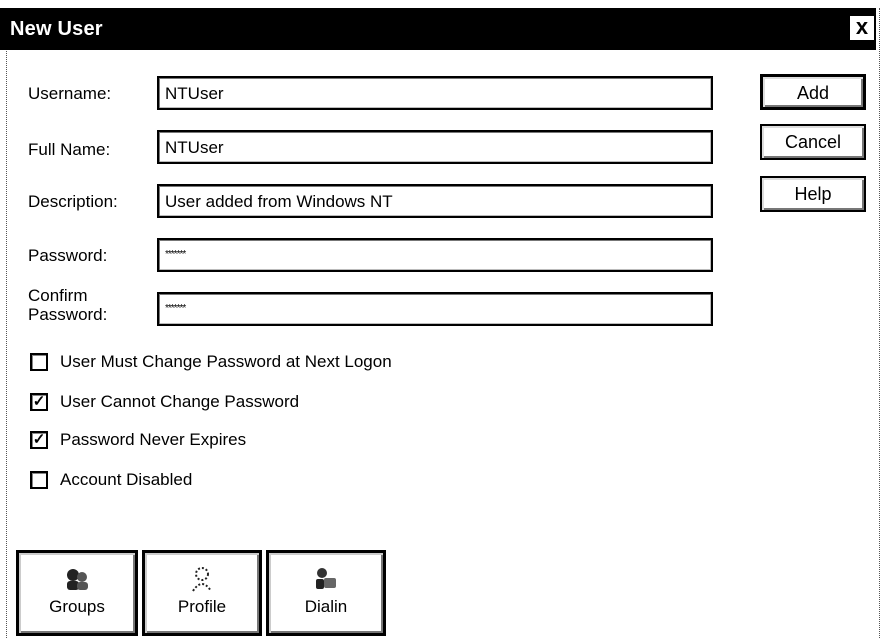 Image resolution: width=882 pixels, height=642 pixels. I want to click on password-field: *******, so click(435, 255).